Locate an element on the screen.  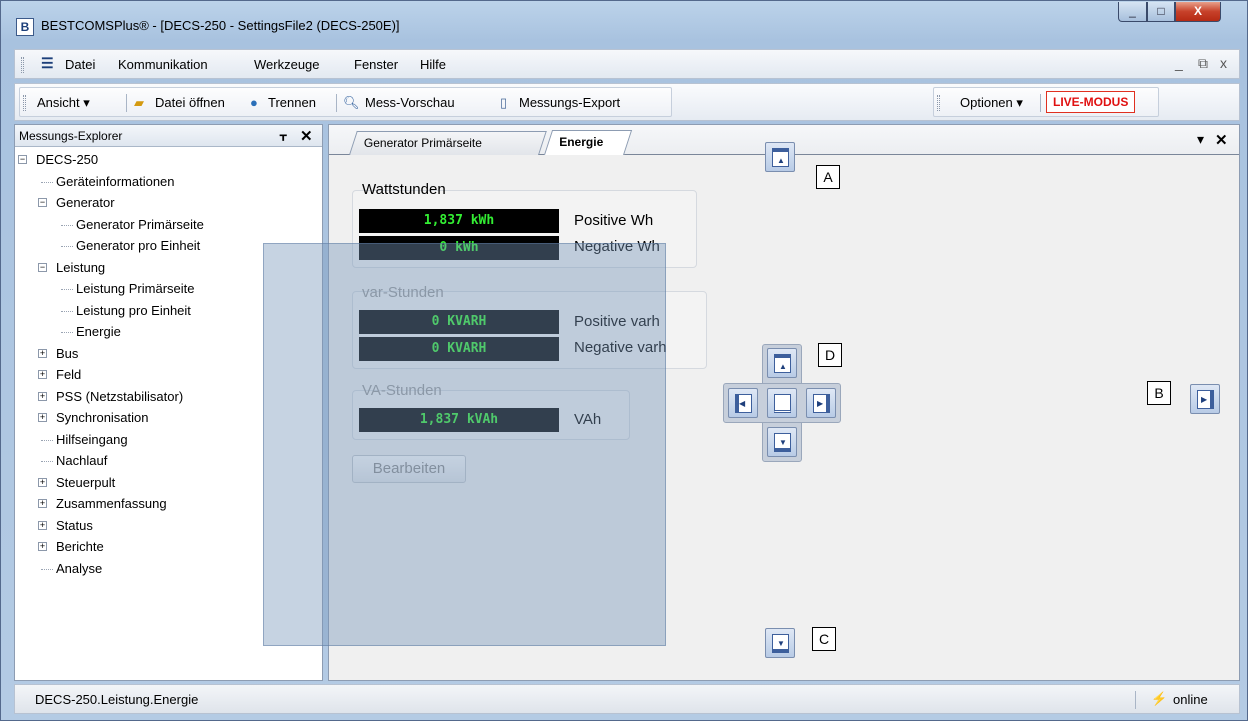
close-window-button: X is located at coordinates (1198, 12).